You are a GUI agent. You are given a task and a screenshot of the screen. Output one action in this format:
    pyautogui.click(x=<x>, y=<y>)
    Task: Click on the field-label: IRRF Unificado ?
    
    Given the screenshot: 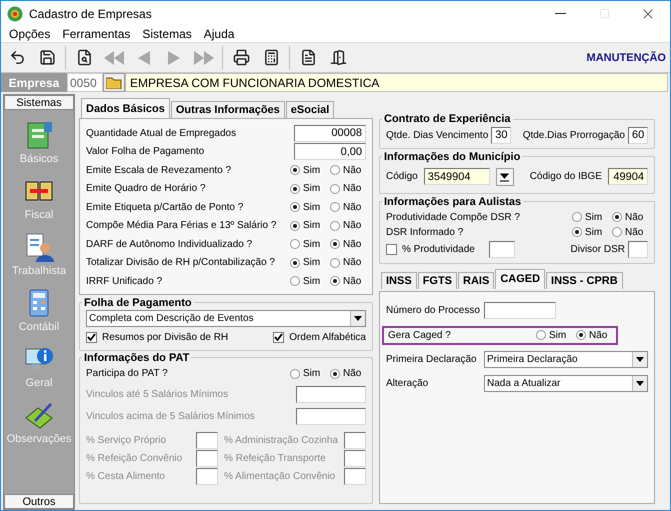 What is the action you would take?
    pyautogui.click(x=124, y=281)
    